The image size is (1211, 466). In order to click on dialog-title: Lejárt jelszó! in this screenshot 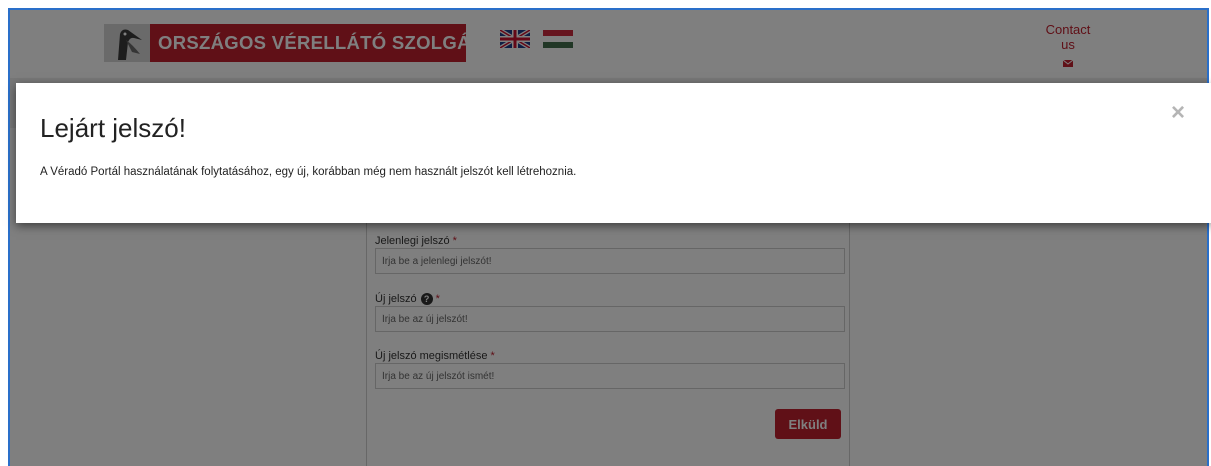, I will do `click(113, 128)`.